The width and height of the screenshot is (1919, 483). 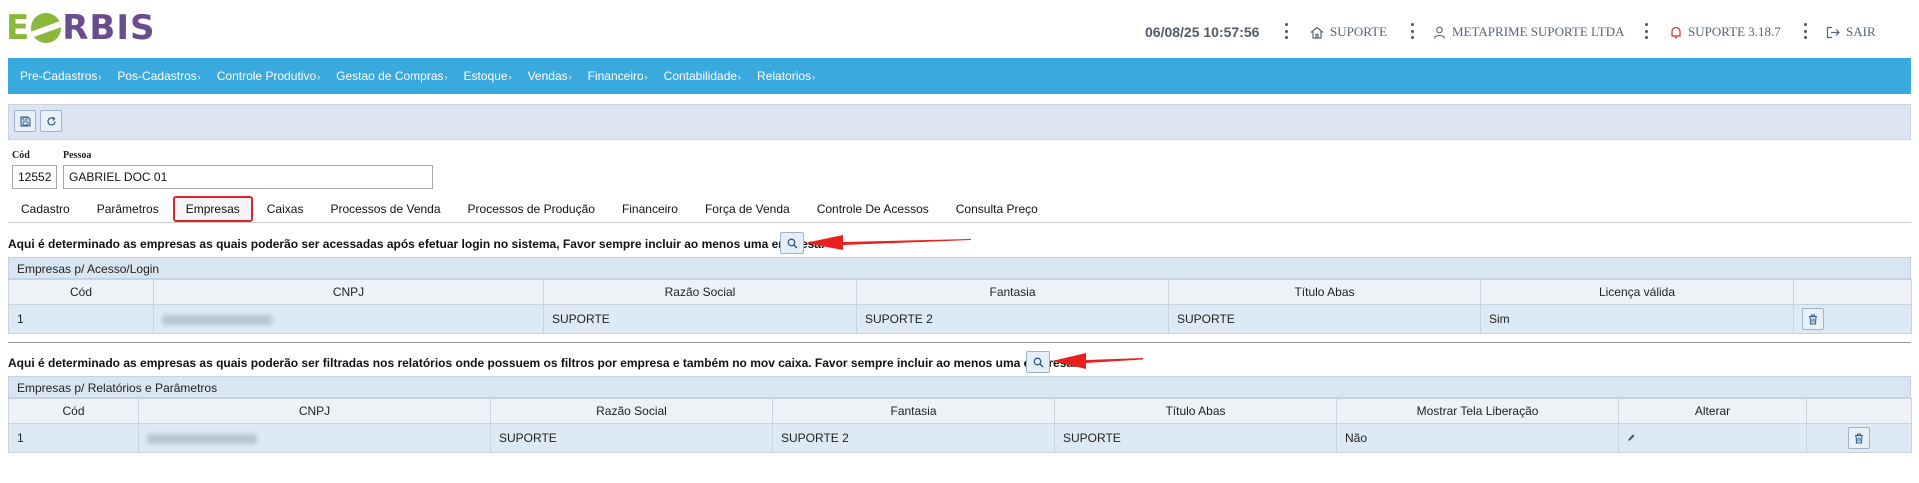 What do you see at coordinates (650, 209) in the screenshot?
I see `tab-financeiro: Financeiro` at bounding box center [650, 209].